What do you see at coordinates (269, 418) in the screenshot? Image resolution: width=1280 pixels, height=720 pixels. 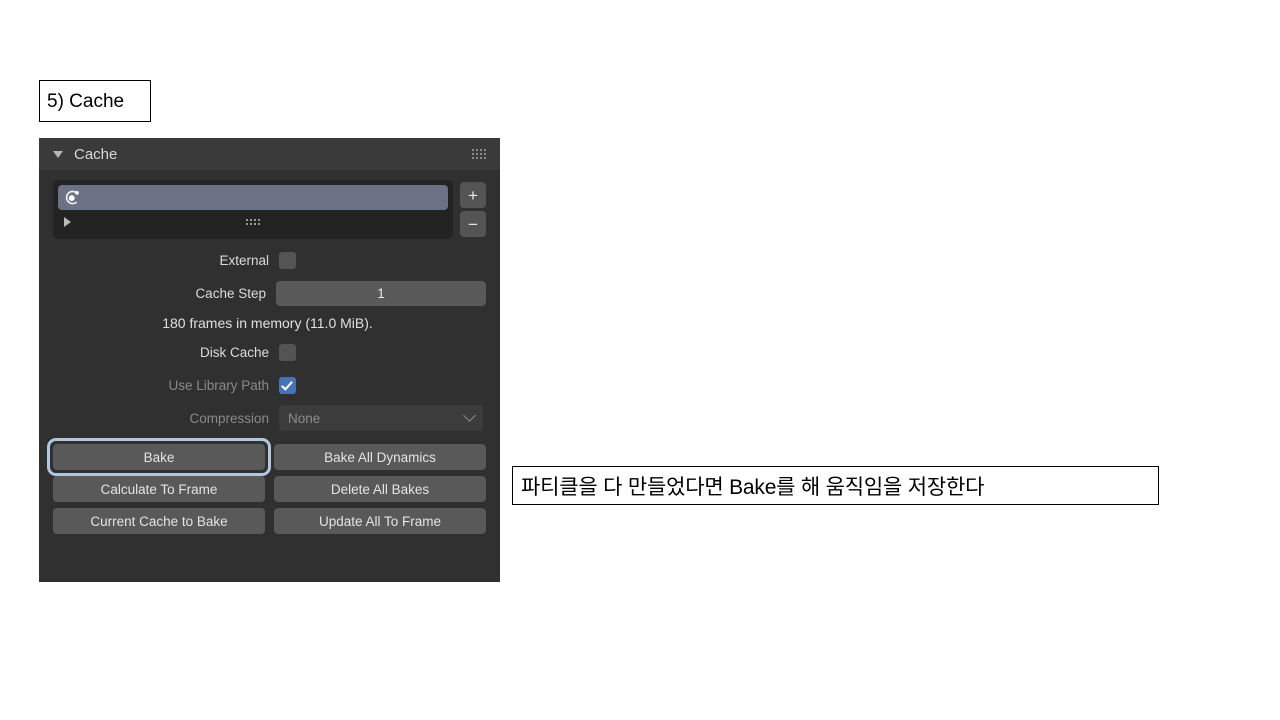 I see `compression-row: Compression None` at bounding box center [269, 418].